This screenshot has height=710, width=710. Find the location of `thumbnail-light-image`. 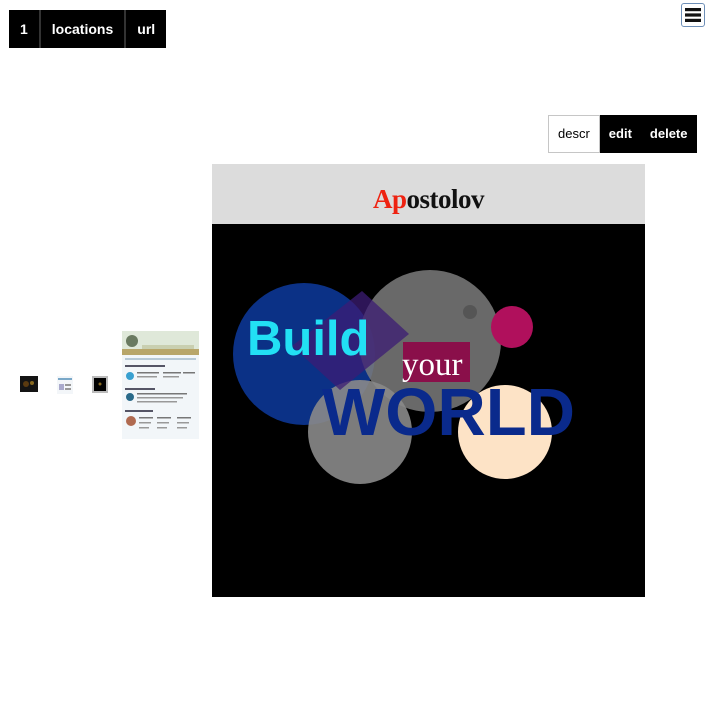

thumbnail-light-image is located at coordinates (65, 385).